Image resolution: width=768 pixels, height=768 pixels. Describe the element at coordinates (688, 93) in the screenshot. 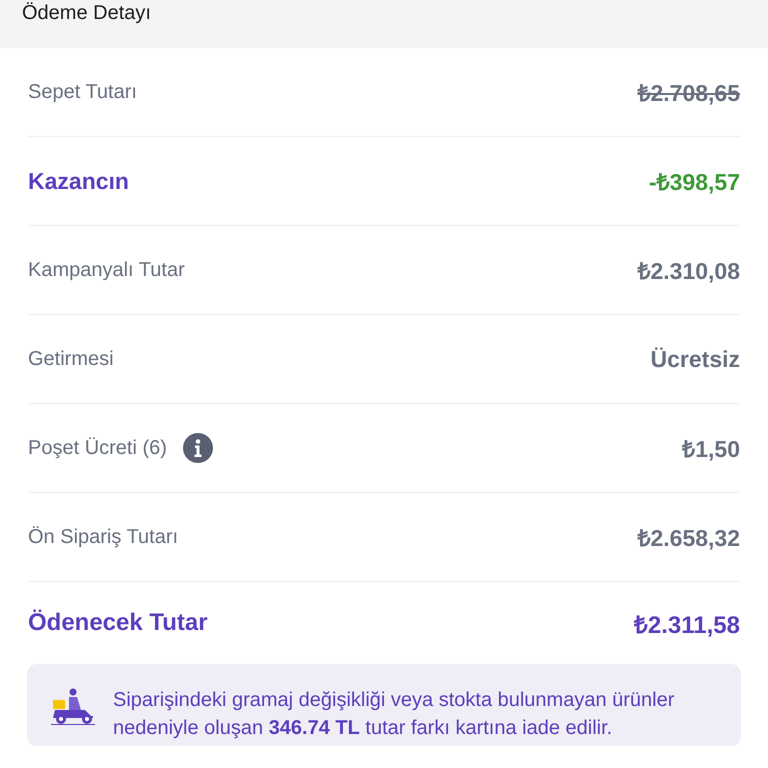

I see `row-value: ₺2.708,65` at that location.